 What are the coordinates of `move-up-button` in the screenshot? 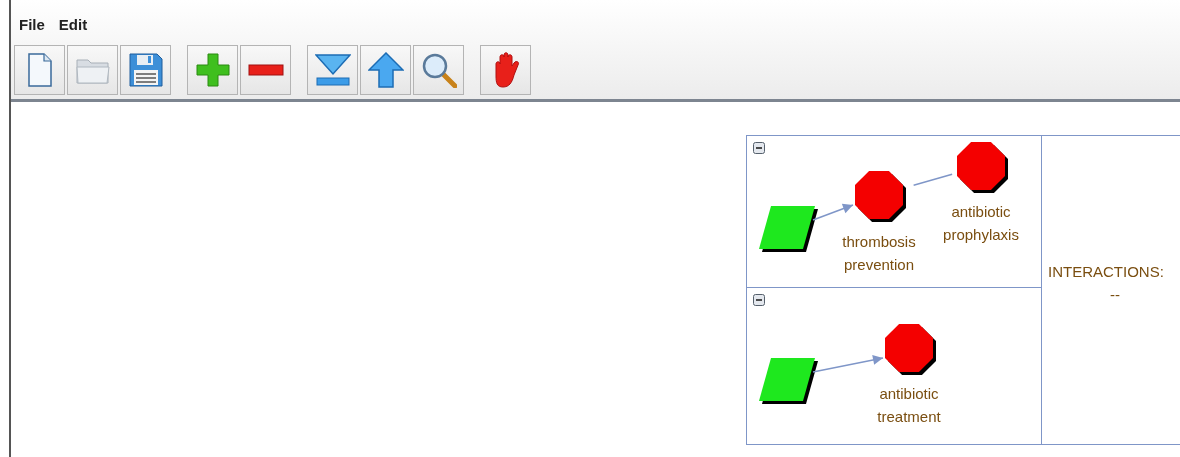 It's located at (385, 70).